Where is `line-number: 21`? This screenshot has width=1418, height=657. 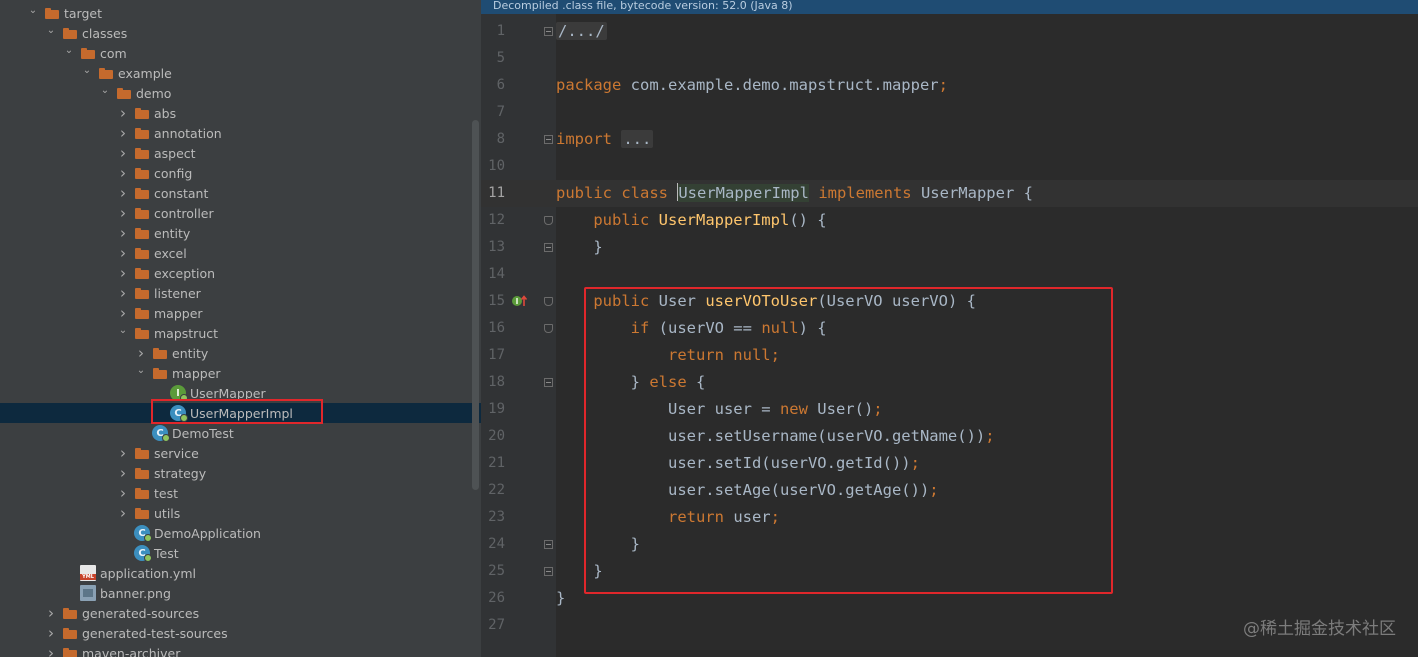
line-number: 21 is located at coordinates (493, 463).